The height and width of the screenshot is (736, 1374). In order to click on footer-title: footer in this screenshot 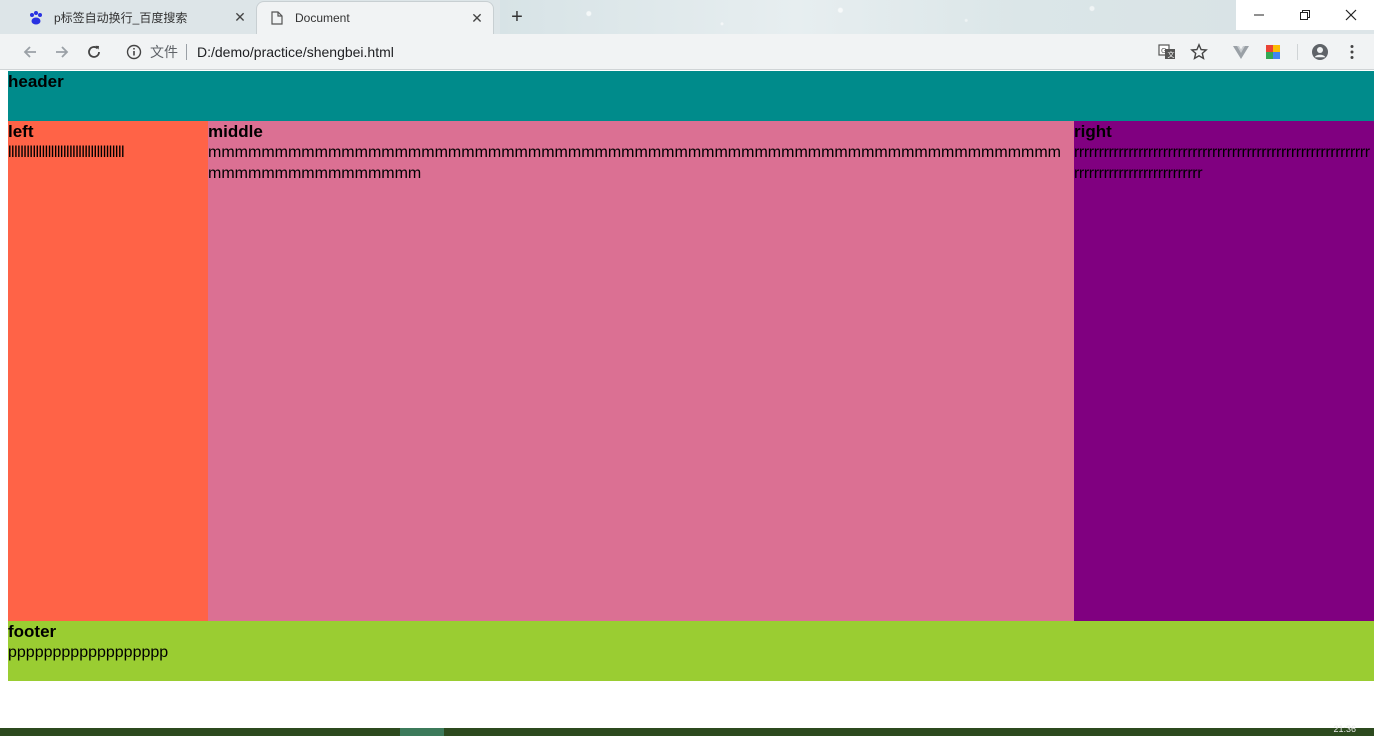, I will do `click(32, 631)`.